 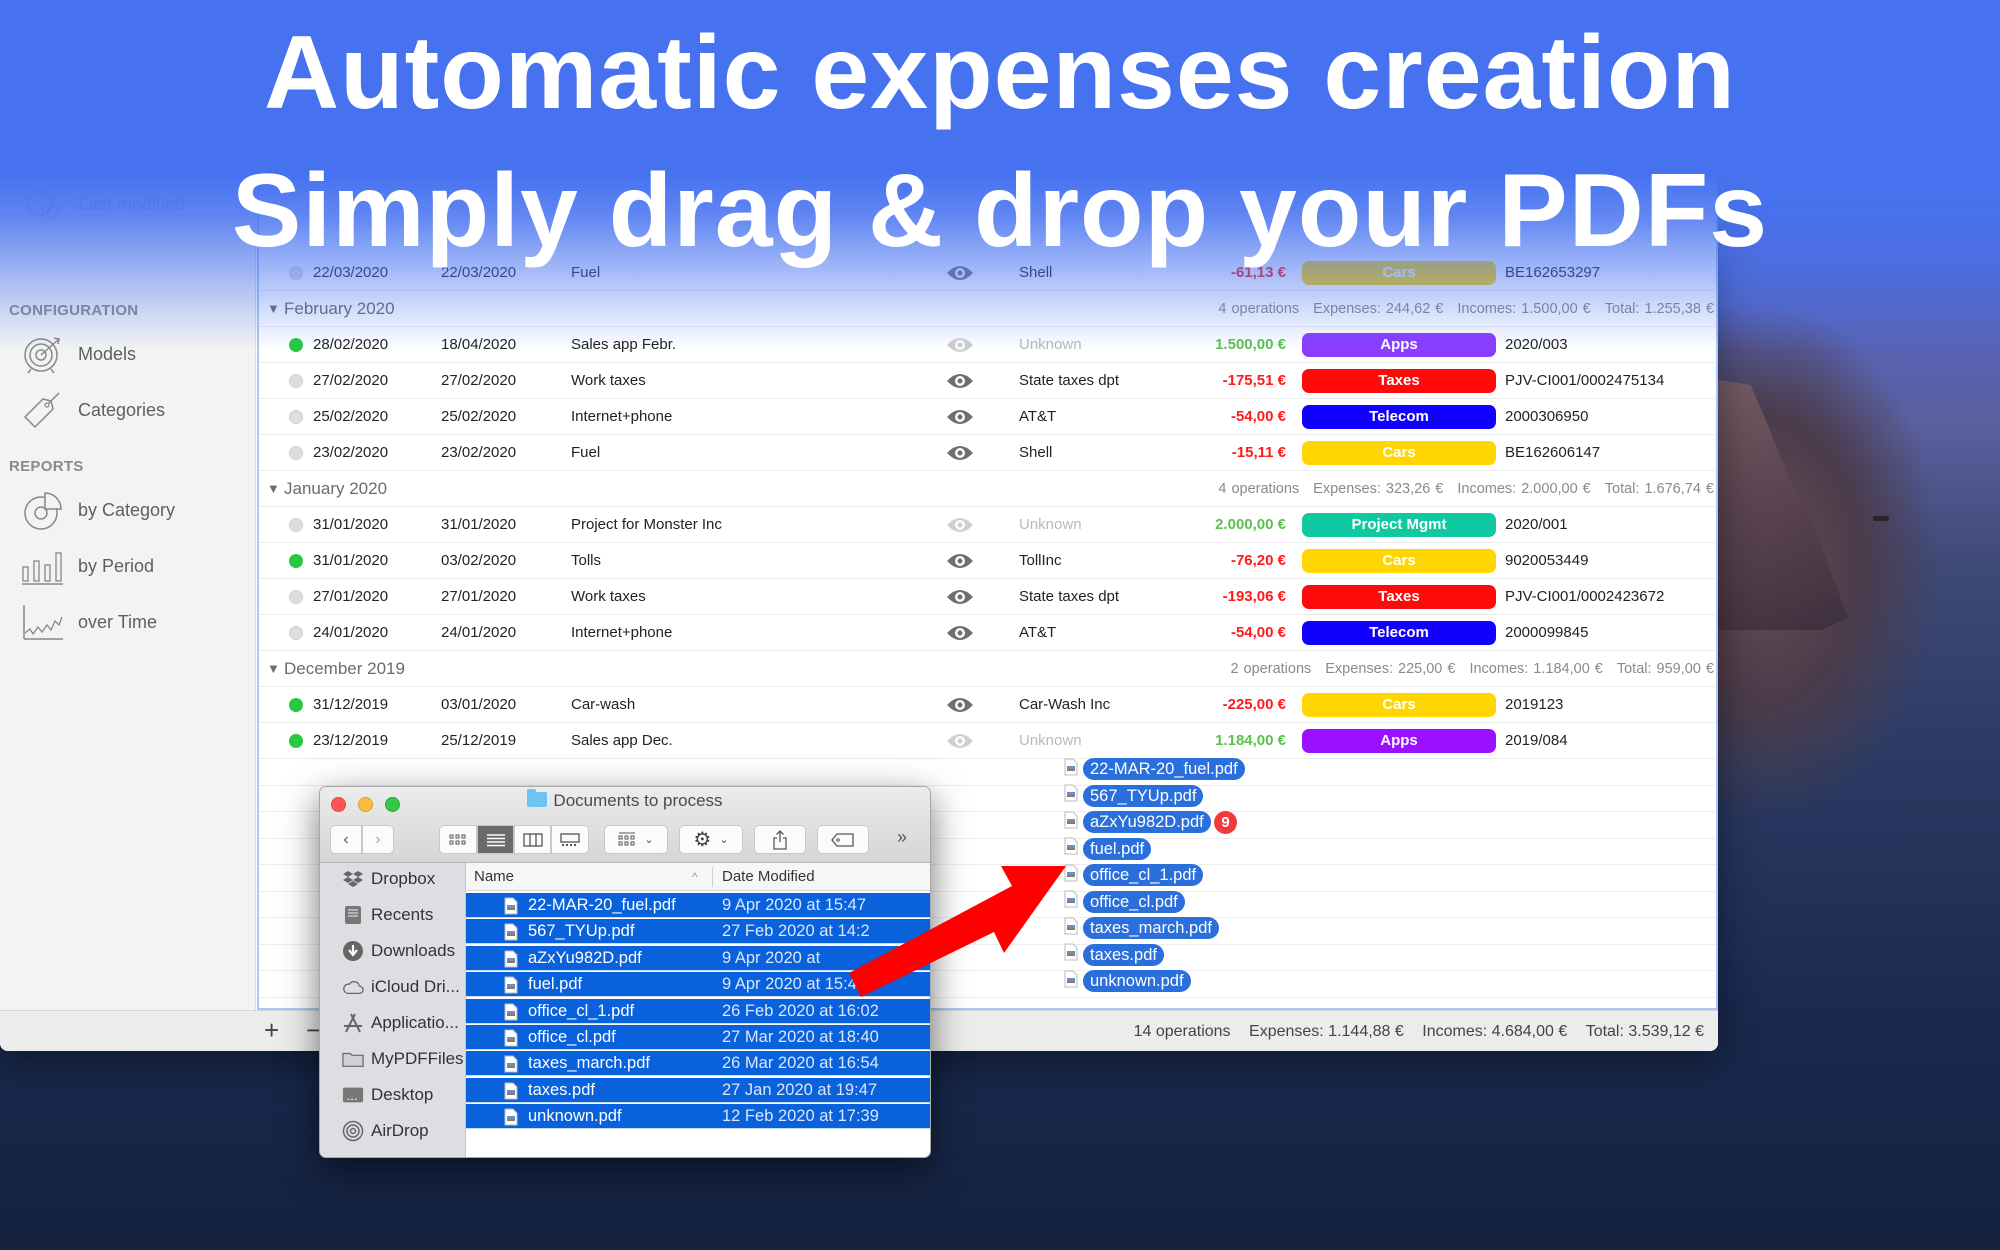 What do you see at coordinates (711, 839) in the screenshot?
I see `action-menu-button: ⚙ ⌄` at bounding box center [711, 839].